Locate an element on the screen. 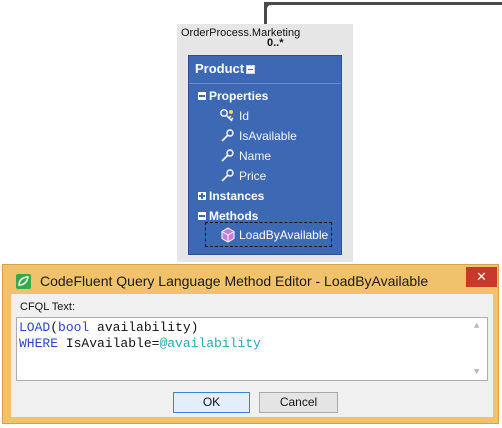 The width and height of the screenshot is (502, 428). scroll-down-icon: ▼ is located at coordinates (476, 372).